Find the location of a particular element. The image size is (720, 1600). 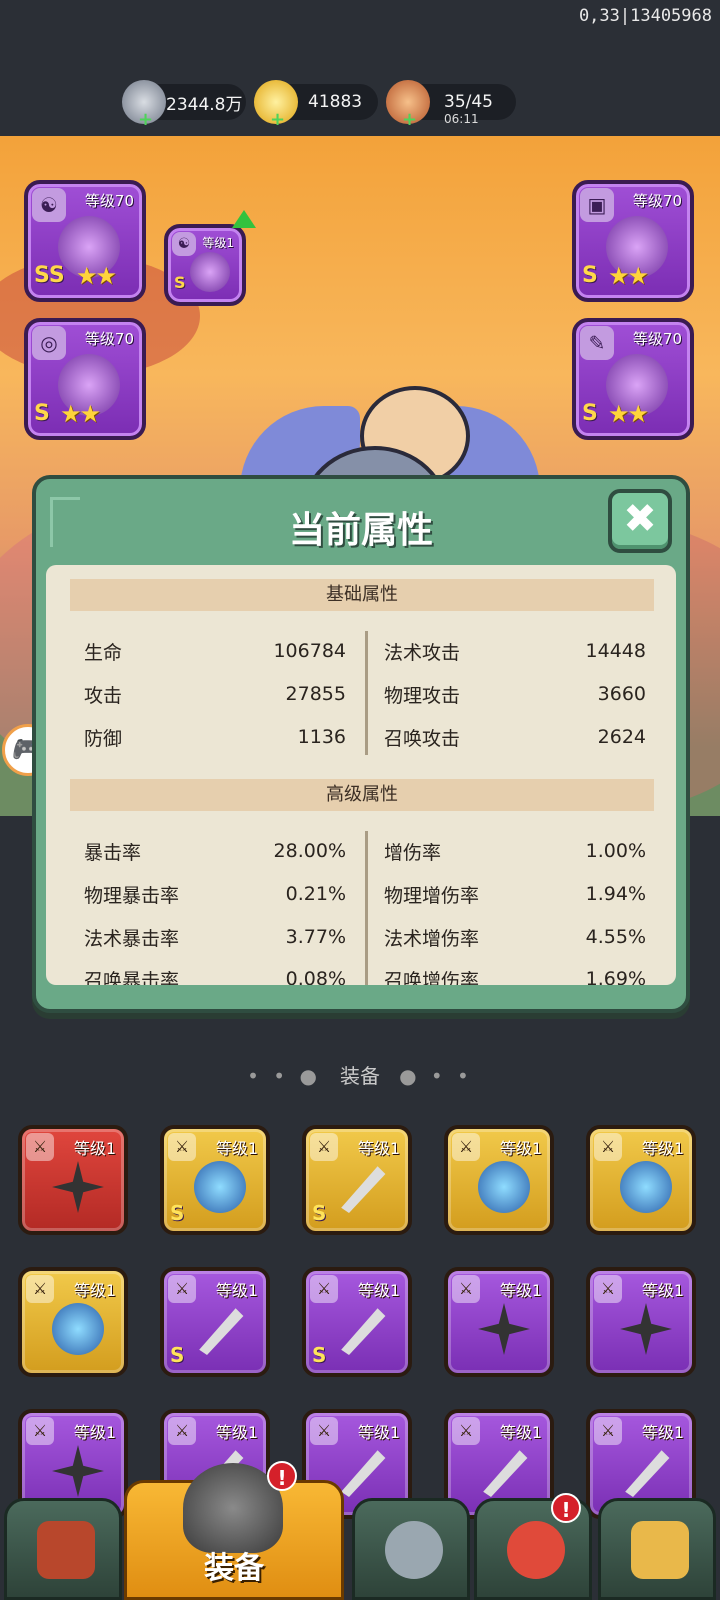

medal-icon: ◎ is located at coordinates (49, 343).